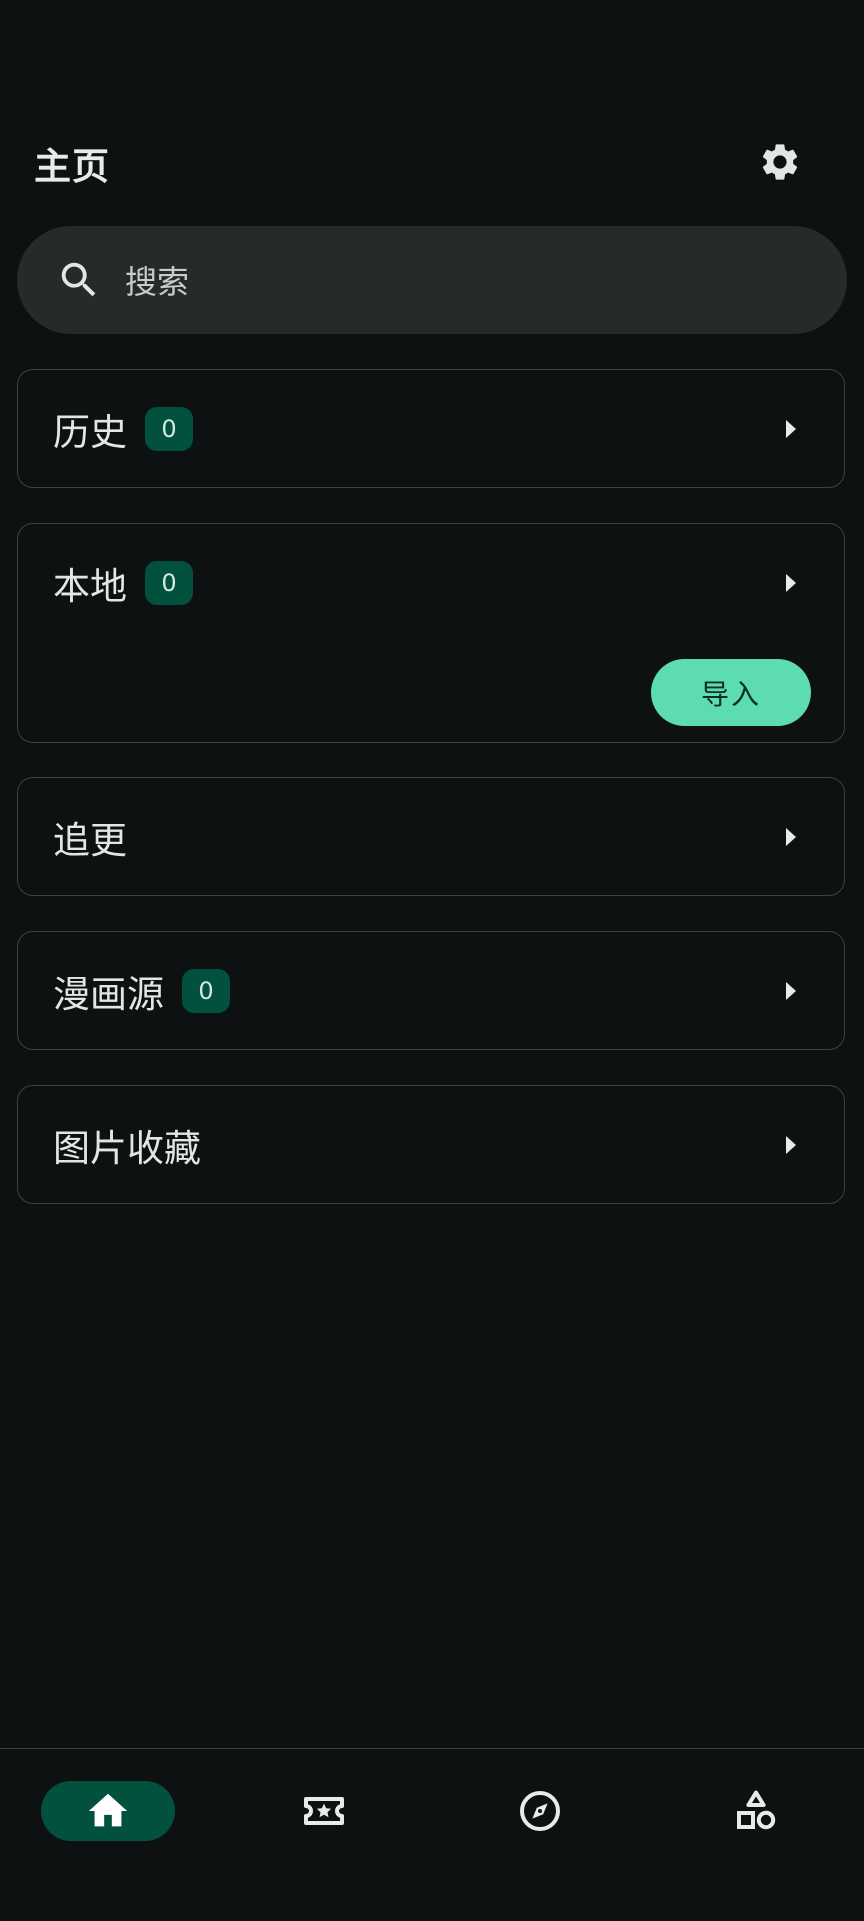 Image resolution: width=864 pixels, height=1921 pixels. I want to click on gear-icon, so click(780, 162).